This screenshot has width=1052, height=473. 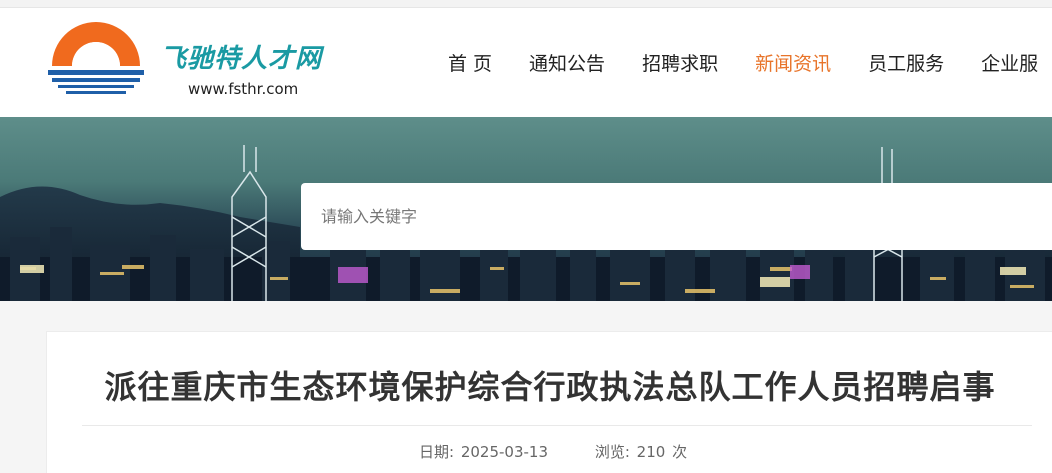 I want to click on date-value: 2025-03-13, so click(x=504, y=452).